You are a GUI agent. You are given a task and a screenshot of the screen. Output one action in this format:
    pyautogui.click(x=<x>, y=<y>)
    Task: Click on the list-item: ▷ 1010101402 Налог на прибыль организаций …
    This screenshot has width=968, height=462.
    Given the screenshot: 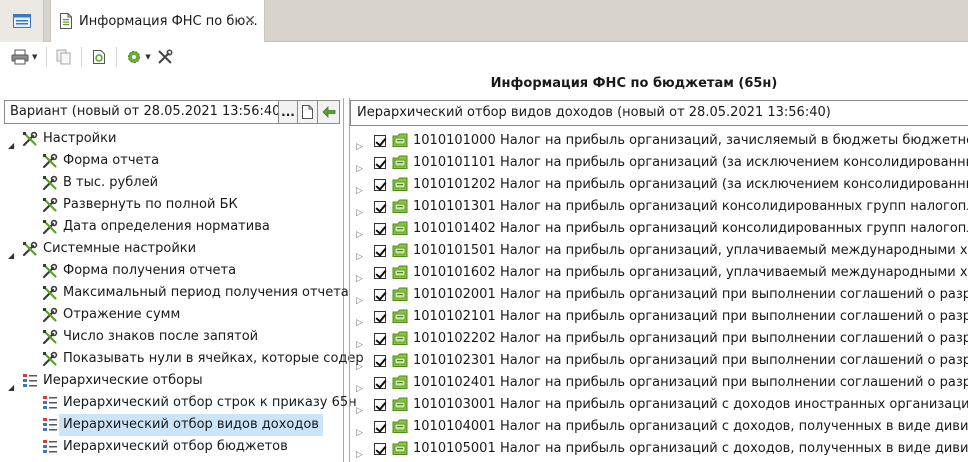 What is the action you would take?
    pyautogui.click(x=659, y=229)
    